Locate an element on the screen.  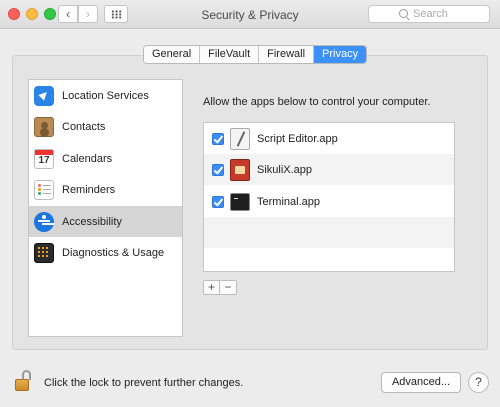
app-row-script-editor: Script Editor.app is located at coordinates (329, 138).